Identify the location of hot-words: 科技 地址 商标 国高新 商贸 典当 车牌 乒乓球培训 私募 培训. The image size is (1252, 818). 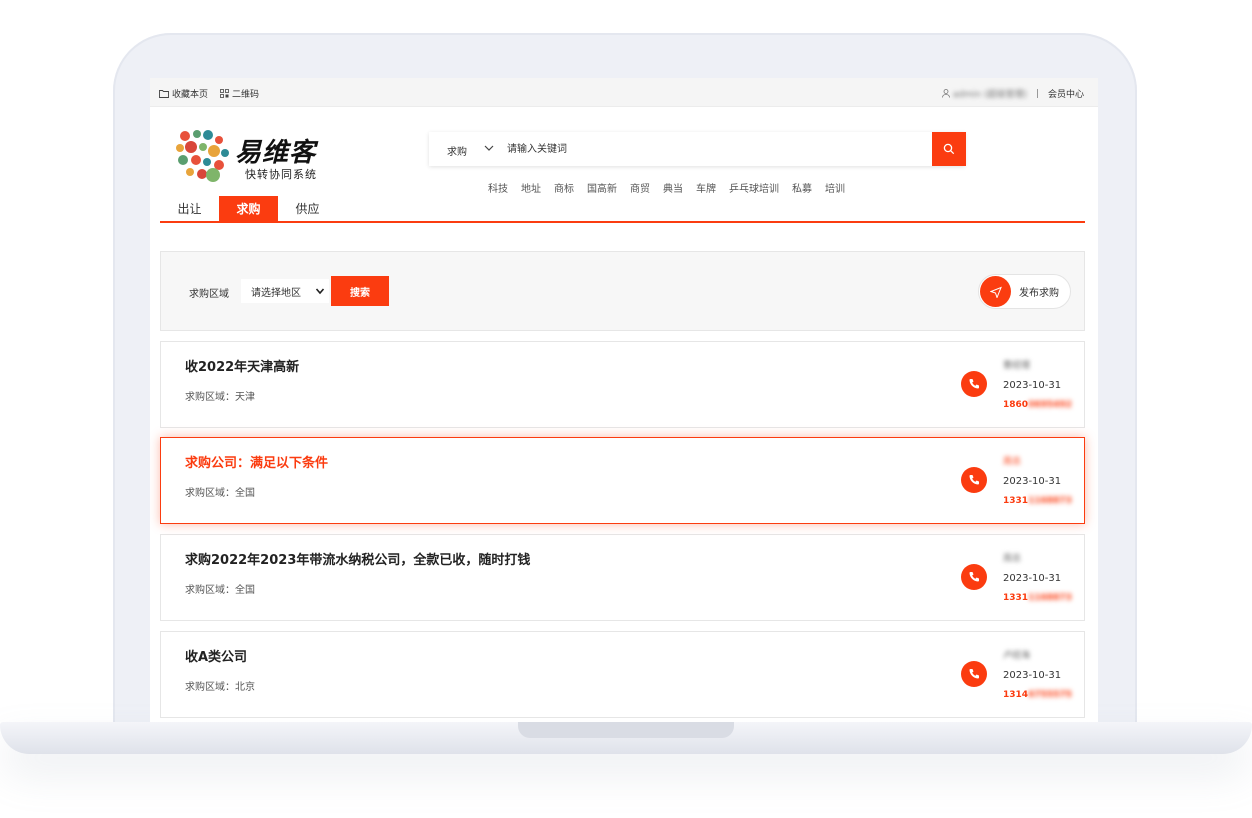
(666, 187).